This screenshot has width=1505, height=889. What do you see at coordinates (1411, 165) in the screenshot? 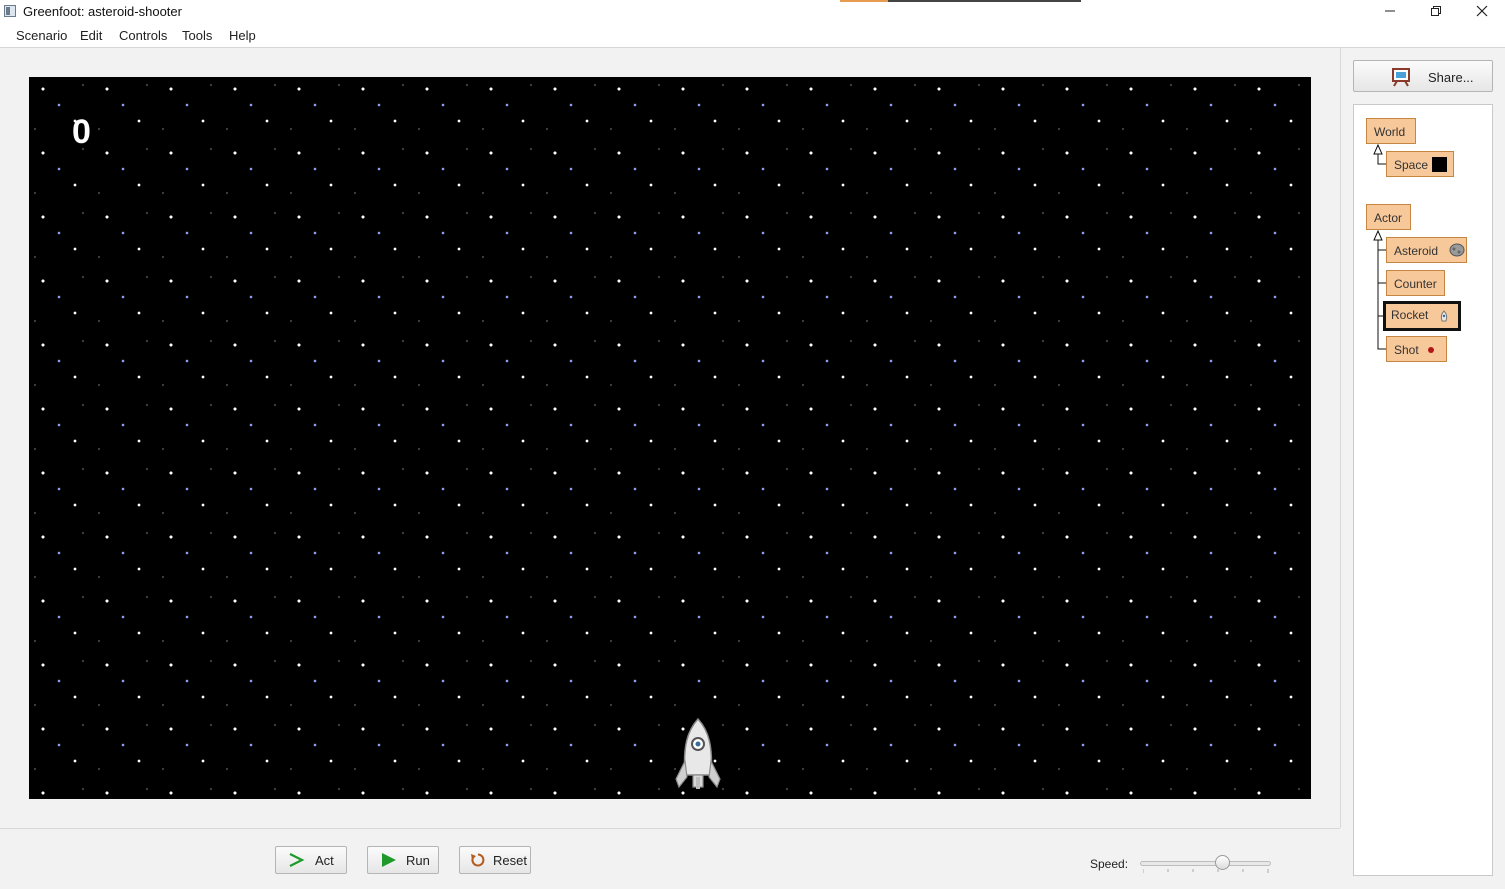
I see `class-space-label: Space` at bounding box center [1411, 165].